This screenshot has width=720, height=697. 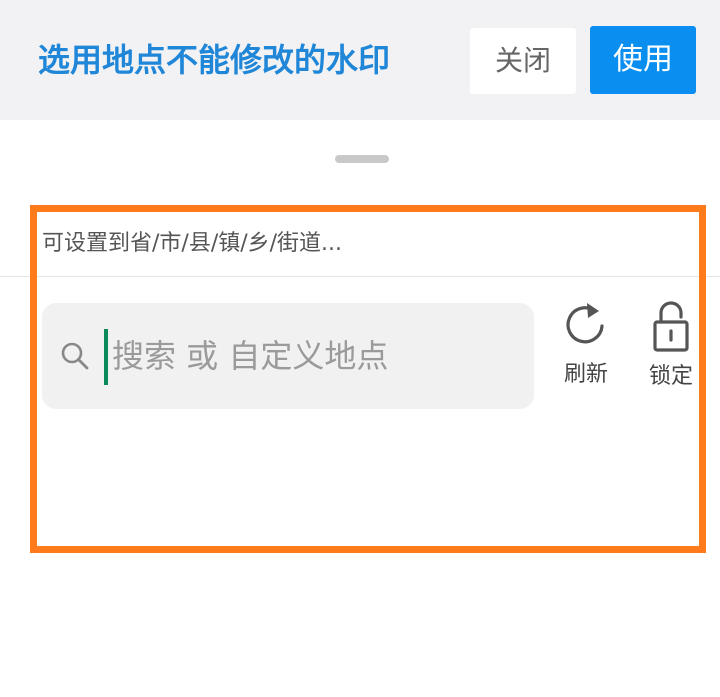 What do you see at coordinates (643, 60) in the screenshot?
I see `use-button: 使用` at bounding box center [643, 60].